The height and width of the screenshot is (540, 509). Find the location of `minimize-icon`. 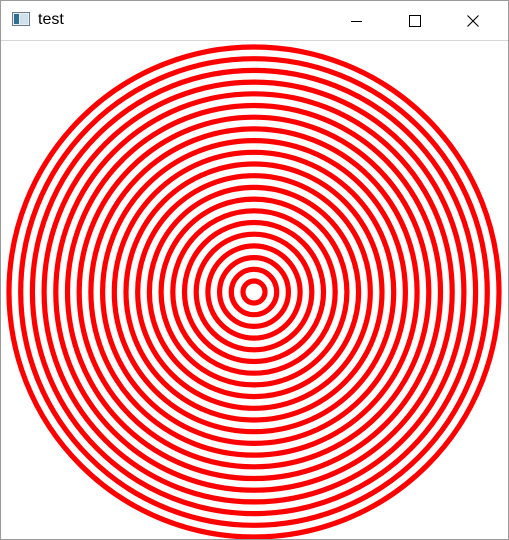

minimize-icon is located at coordinates (356, 21).